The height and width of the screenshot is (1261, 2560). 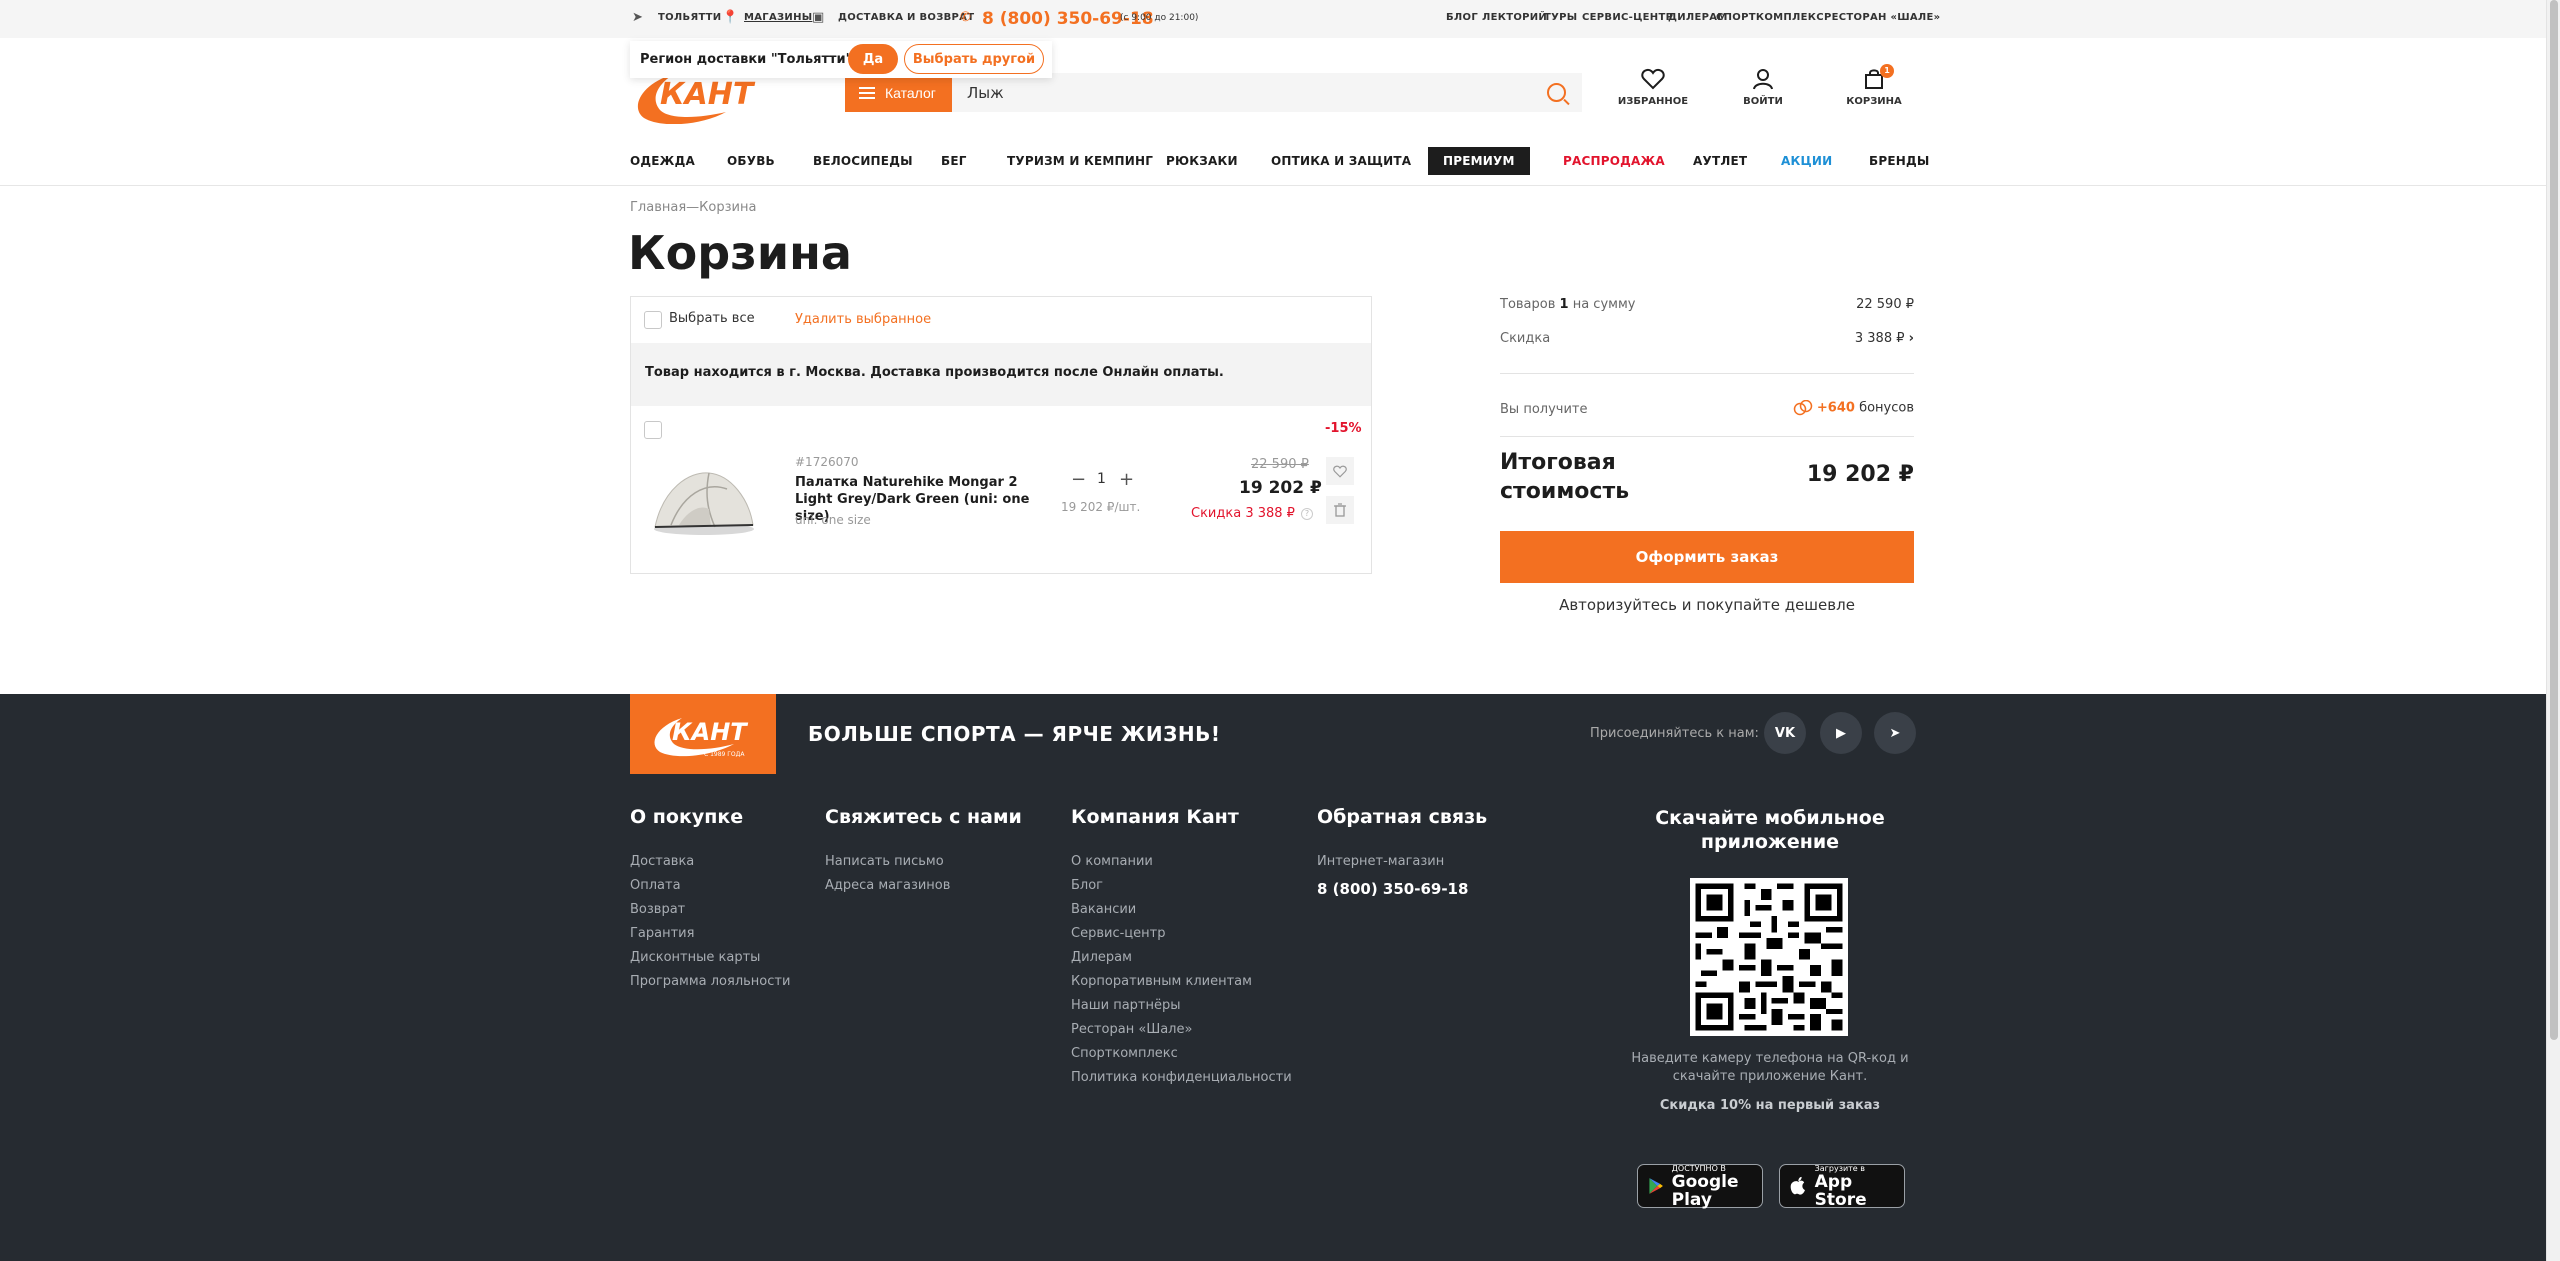 I want to click on footer-phone: 8 (800) 350-69-18, so click(x=1392, y=889).